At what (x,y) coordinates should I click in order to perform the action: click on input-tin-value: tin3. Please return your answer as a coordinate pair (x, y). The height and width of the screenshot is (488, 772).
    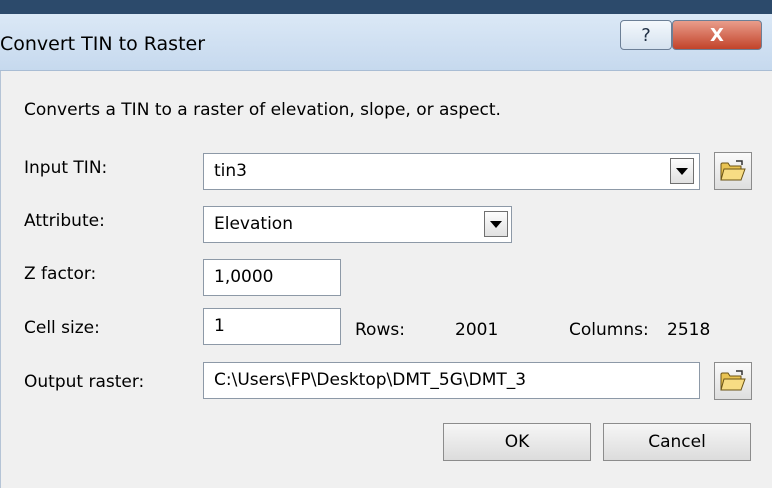
    Looking at the image, I should click on (230, 171).